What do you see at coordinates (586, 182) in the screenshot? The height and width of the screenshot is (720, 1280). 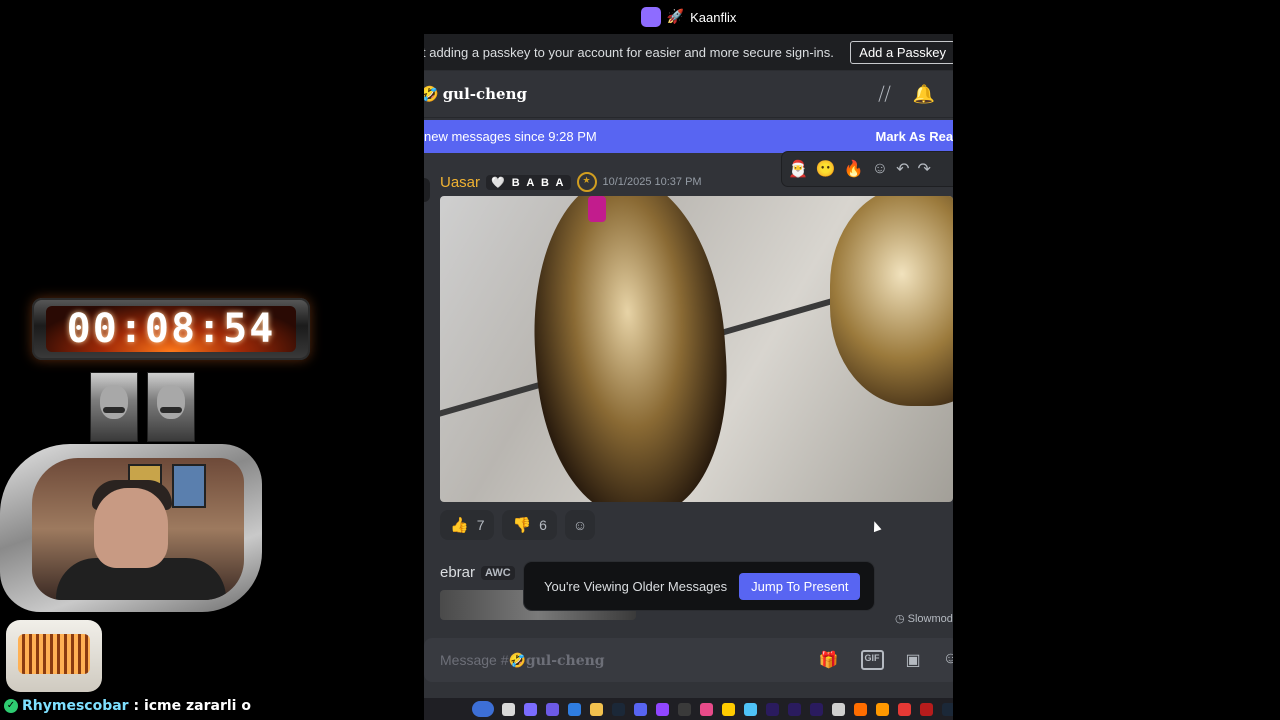 I see `badge-icon: ★` at bounding box center [586, 182].